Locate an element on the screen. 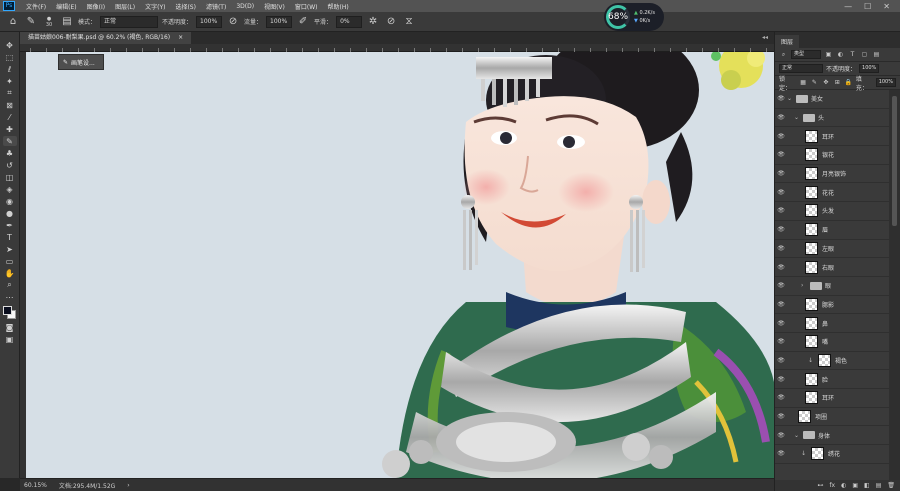 The height and width of the screenshot is (491, 900). layer-scrollbar is located at coordinates (894, 285).